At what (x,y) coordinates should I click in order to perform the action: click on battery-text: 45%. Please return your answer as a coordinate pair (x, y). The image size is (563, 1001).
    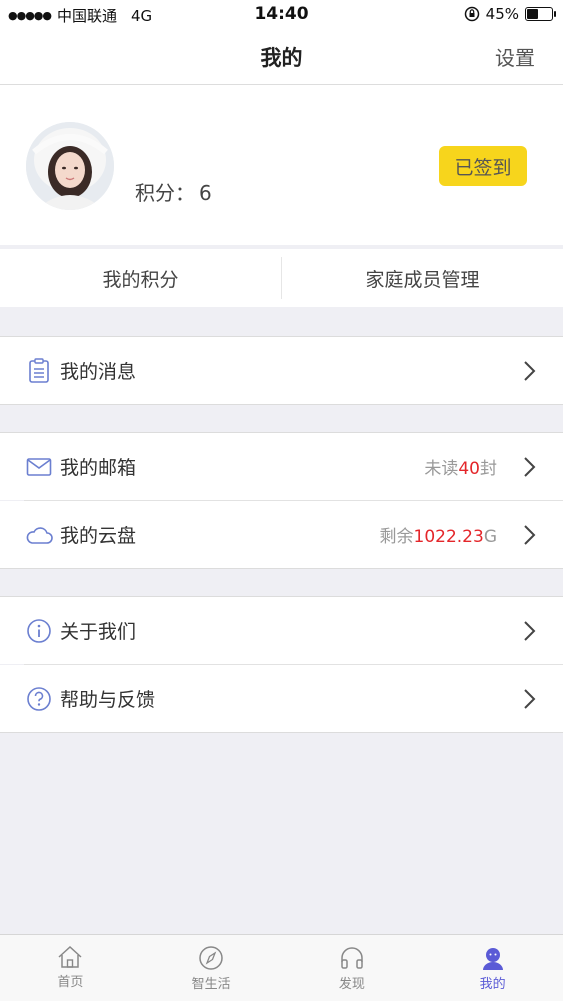
    Looking at the image, I should click on (502, 14).